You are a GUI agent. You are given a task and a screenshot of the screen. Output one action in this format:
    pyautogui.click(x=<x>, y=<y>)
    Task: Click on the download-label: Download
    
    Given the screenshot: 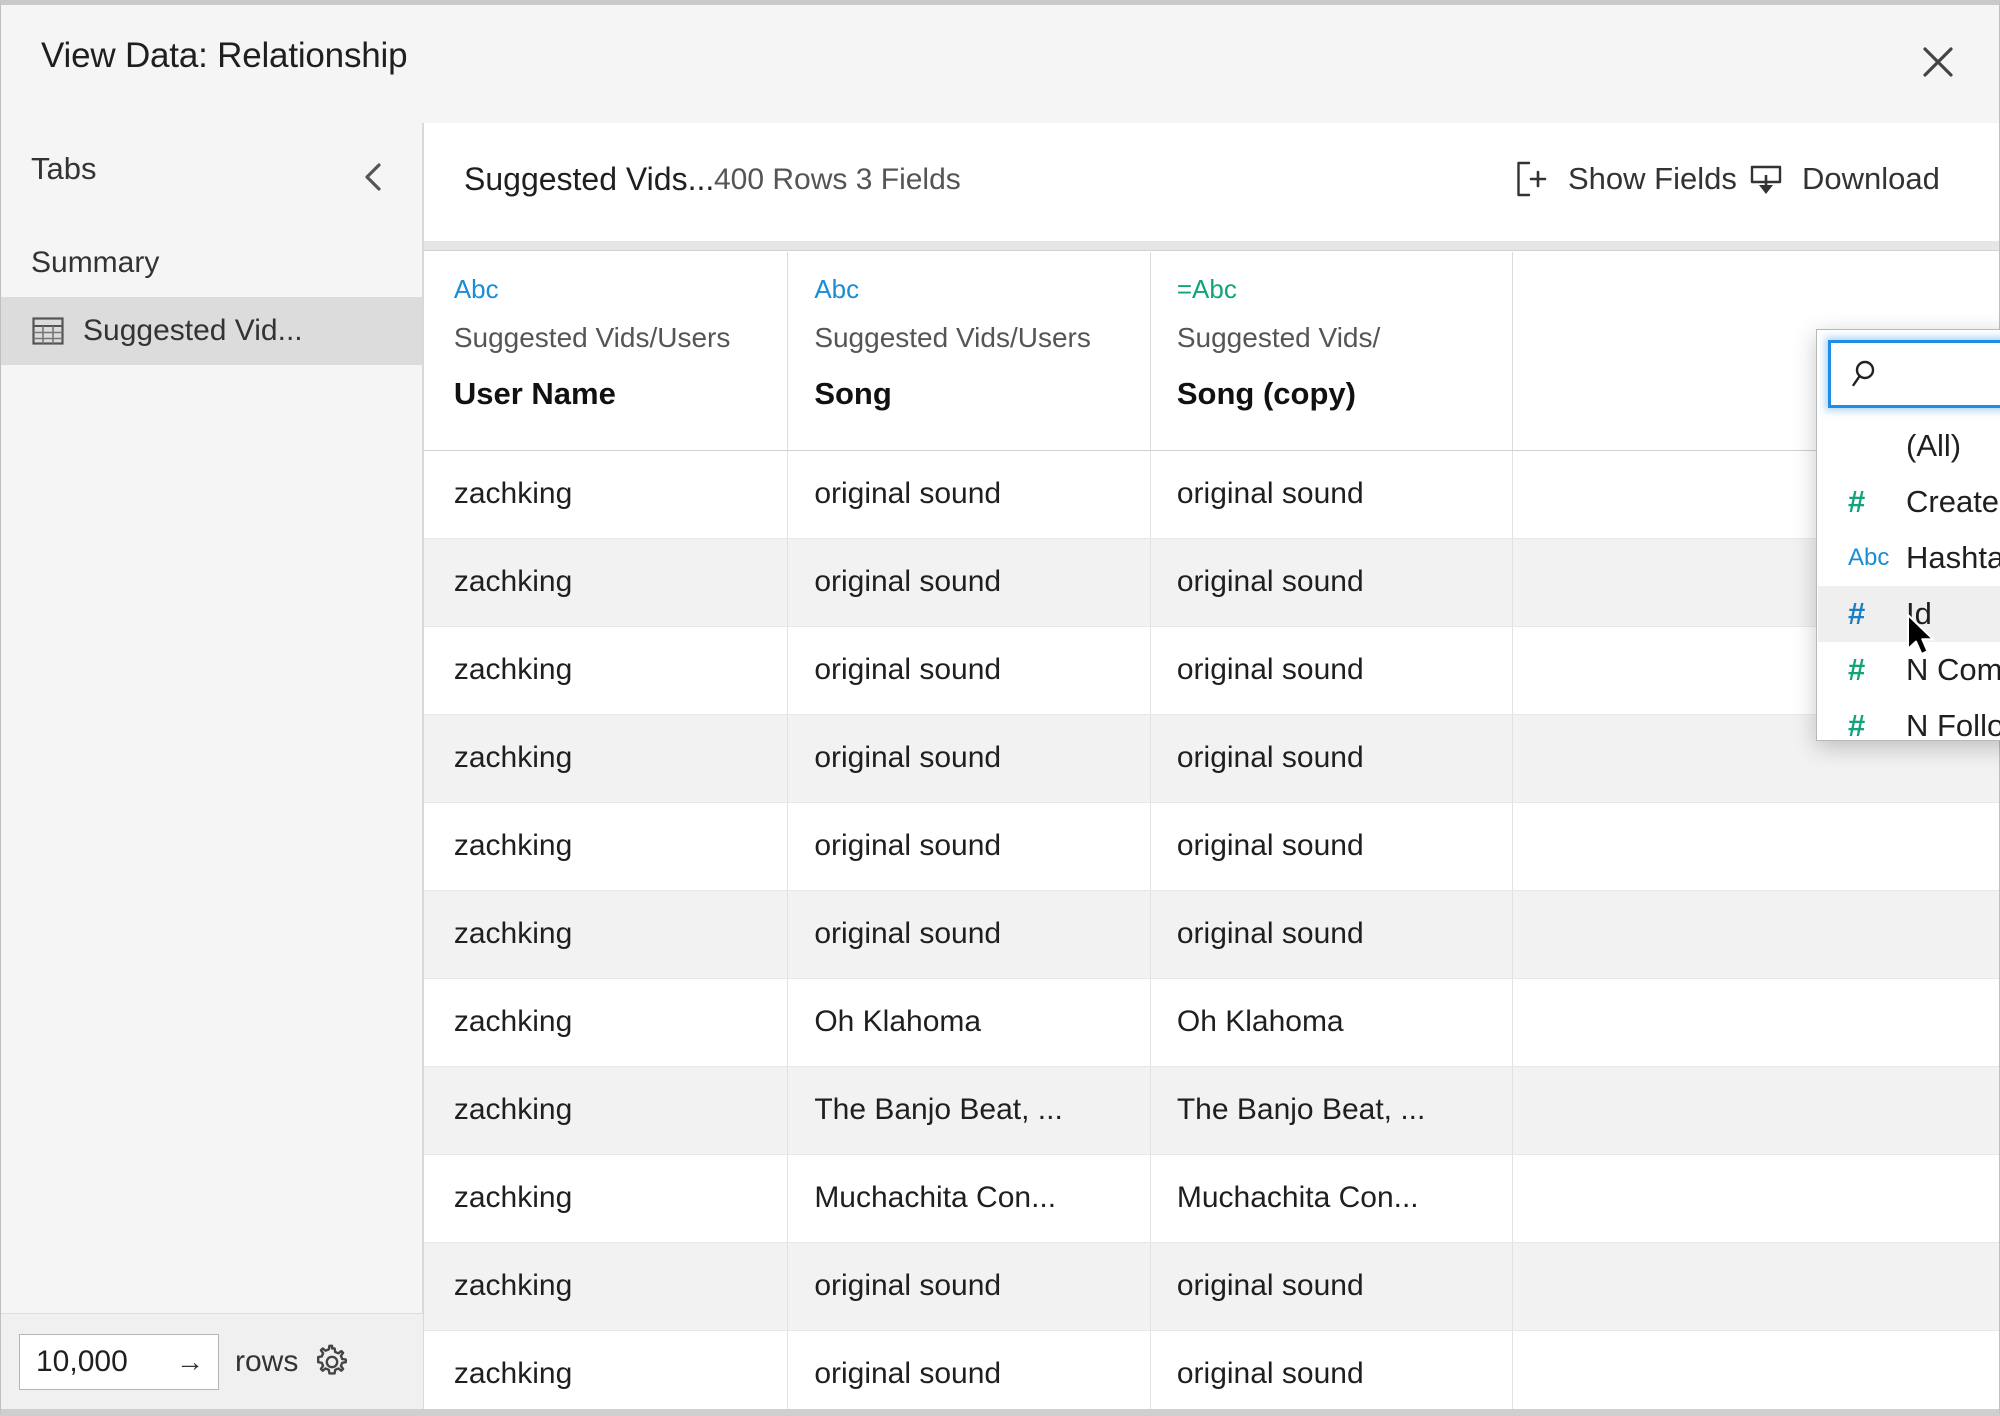 What is the action you would take?
    pyautogui.click(x=1871, y=178)
    